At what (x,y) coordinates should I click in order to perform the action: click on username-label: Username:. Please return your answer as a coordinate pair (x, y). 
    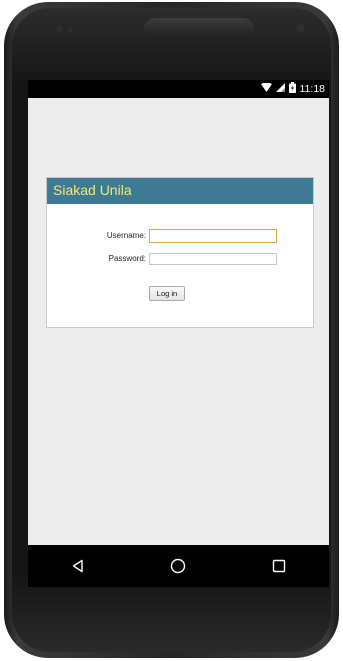
    Looking at the image, I should click on (126, 235).